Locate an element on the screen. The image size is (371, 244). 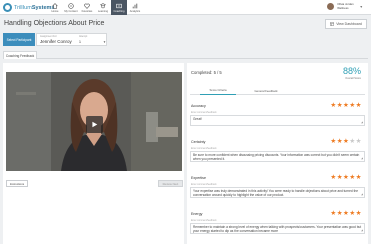
nav-my-content: My Content is located at coordinates (71, 7).